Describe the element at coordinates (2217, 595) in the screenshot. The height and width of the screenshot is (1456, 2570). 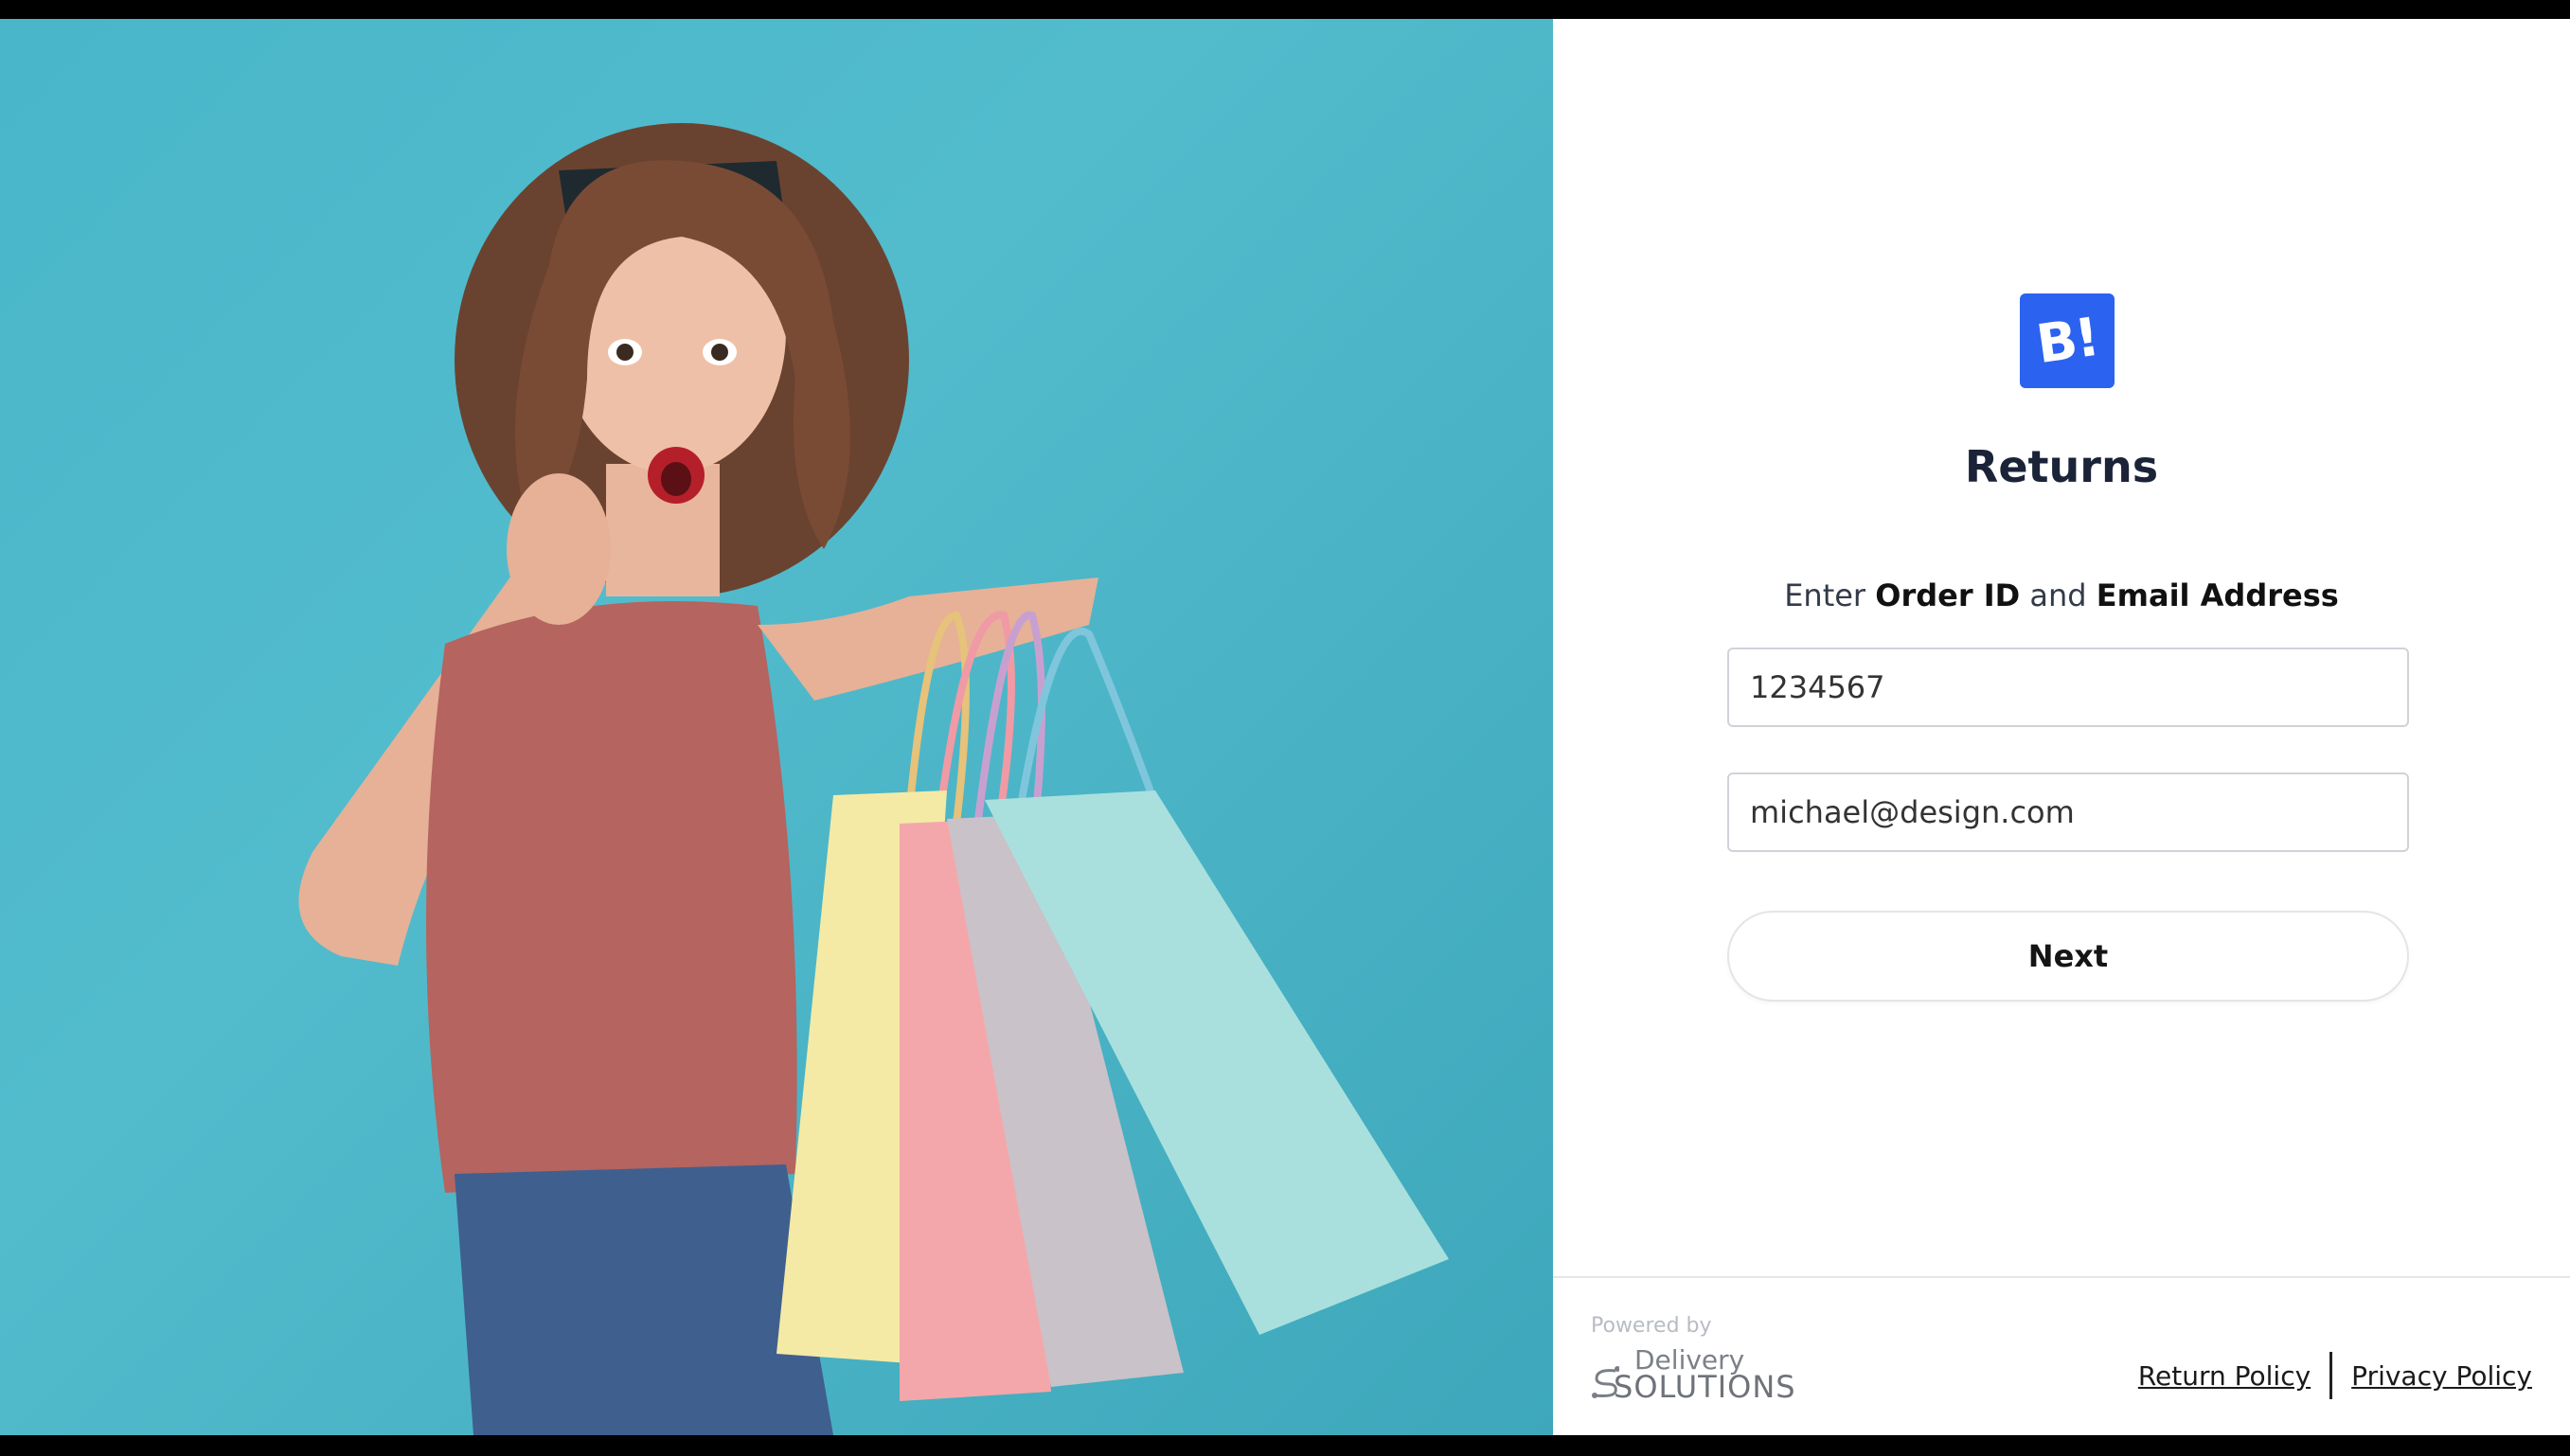
I see `instruction-email: Email Address` at that location.